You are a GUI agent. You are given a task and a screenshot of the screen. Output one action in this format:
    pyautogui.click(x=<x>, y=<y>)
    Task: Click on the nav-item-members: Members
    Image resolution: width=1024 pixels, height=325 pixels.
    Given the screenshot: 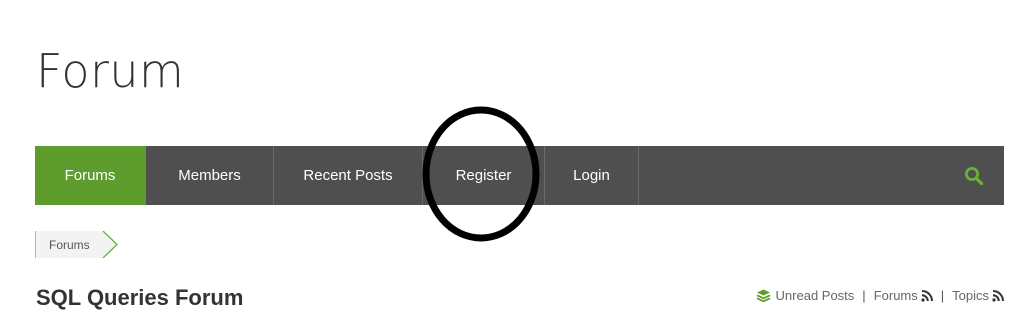 What is the action you would take?
    pyautogui.click(x=210, y=175)
    